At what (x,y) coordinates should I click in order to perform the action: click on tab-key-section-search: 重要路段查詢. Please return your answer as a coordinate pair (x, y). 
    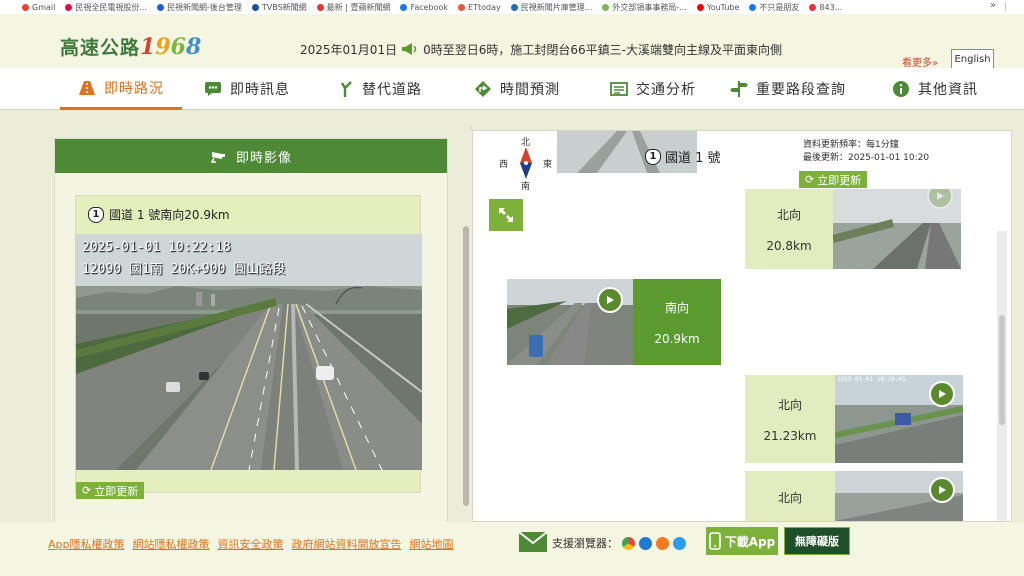
    Looking at the image, I should click on (788, 89).